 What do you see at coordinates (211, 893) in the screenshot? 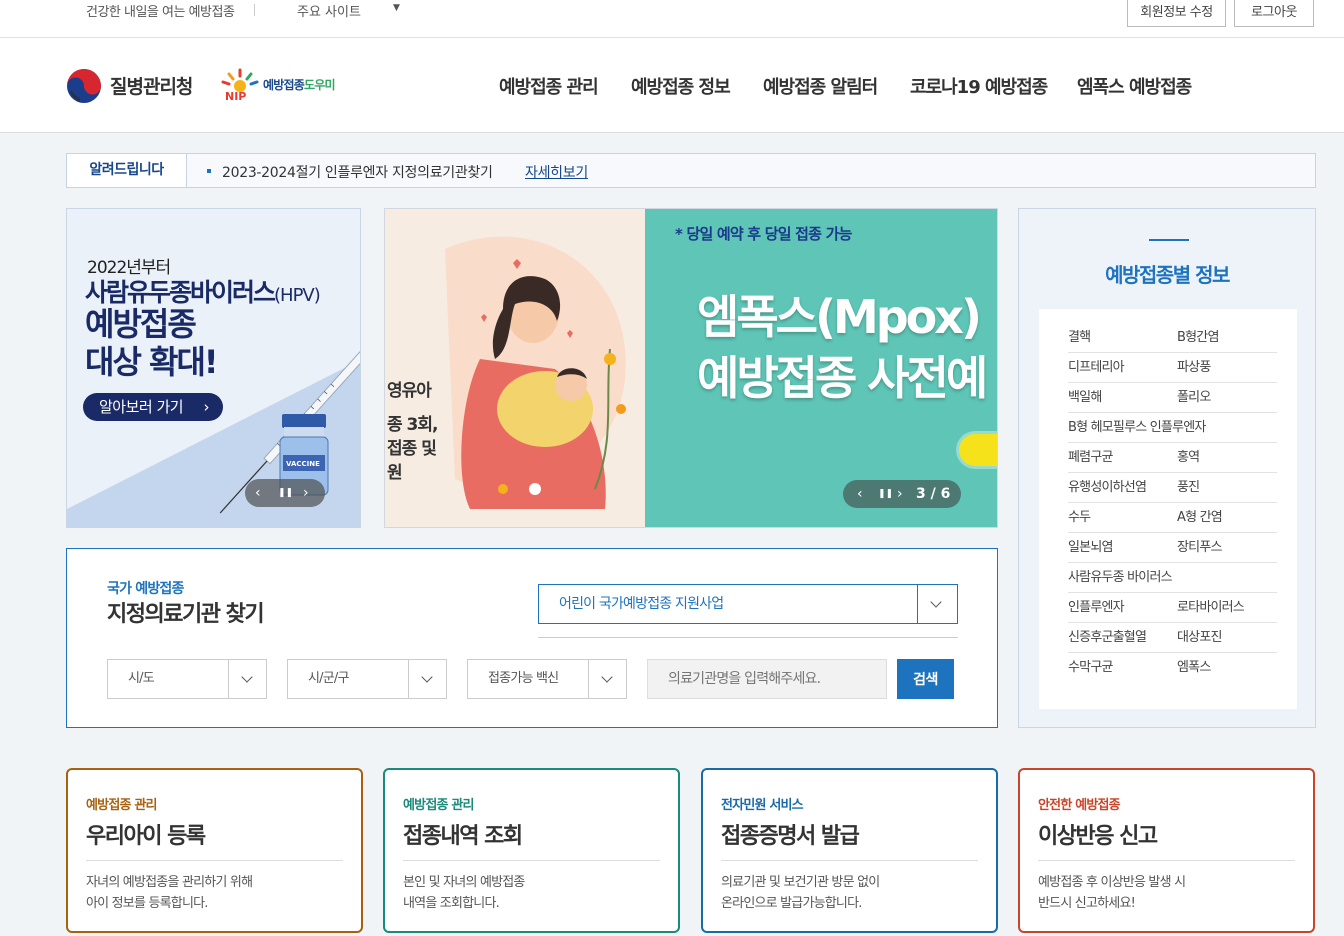
I see `card-description: 자녀의 예방접종을 관리하기 위해 아이 정보를 등록합니다.` at bounding box center [211, 893].